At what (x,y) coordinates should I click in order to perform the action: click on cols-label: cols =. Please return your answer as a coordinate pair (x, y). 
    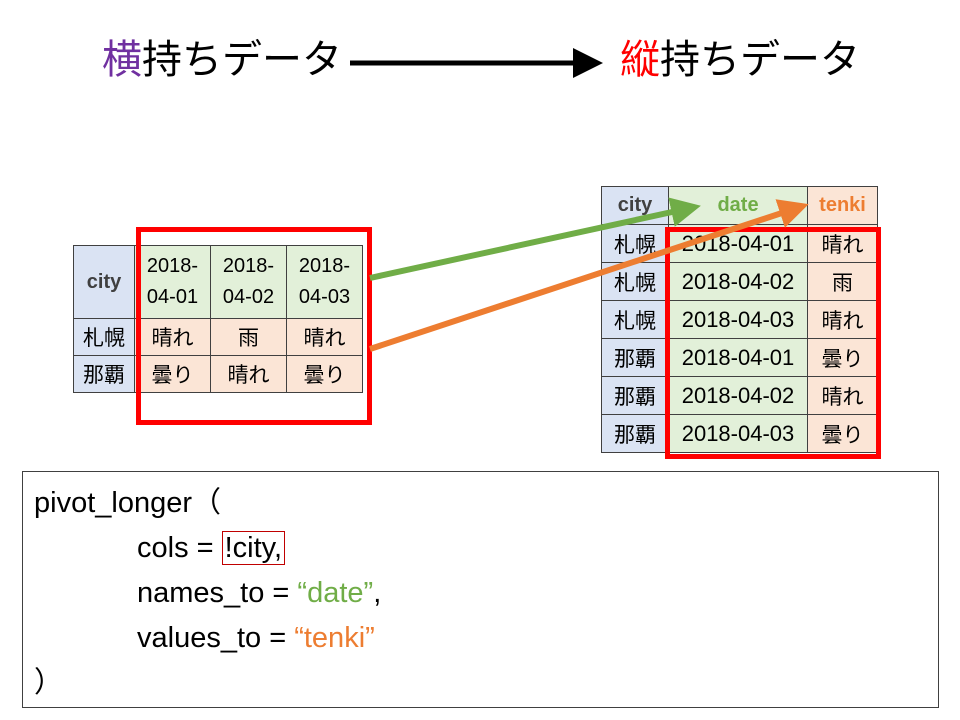
    Looking at the image, I should click on (179, 548).